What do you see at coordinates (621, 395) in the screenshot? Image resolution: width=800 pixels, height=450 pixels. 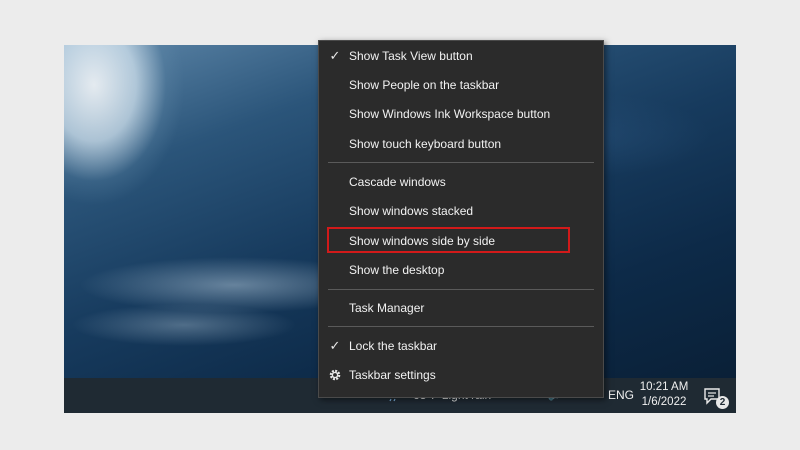 I see `language-indicator: ENG` at bounding box center [621, 395].